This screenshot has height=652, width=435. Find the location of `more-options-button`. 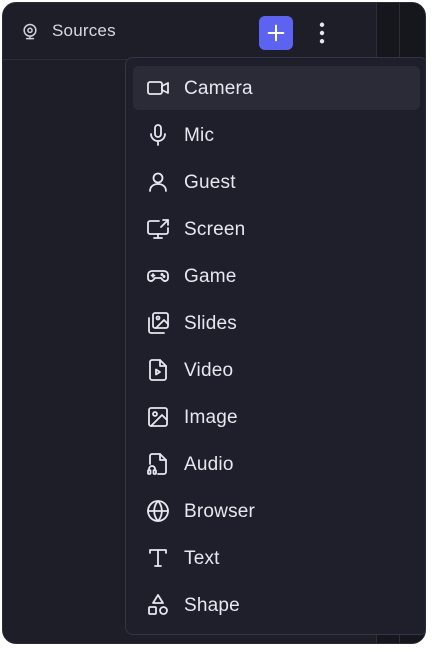

more-options-button is located at coordinates (322, 33).